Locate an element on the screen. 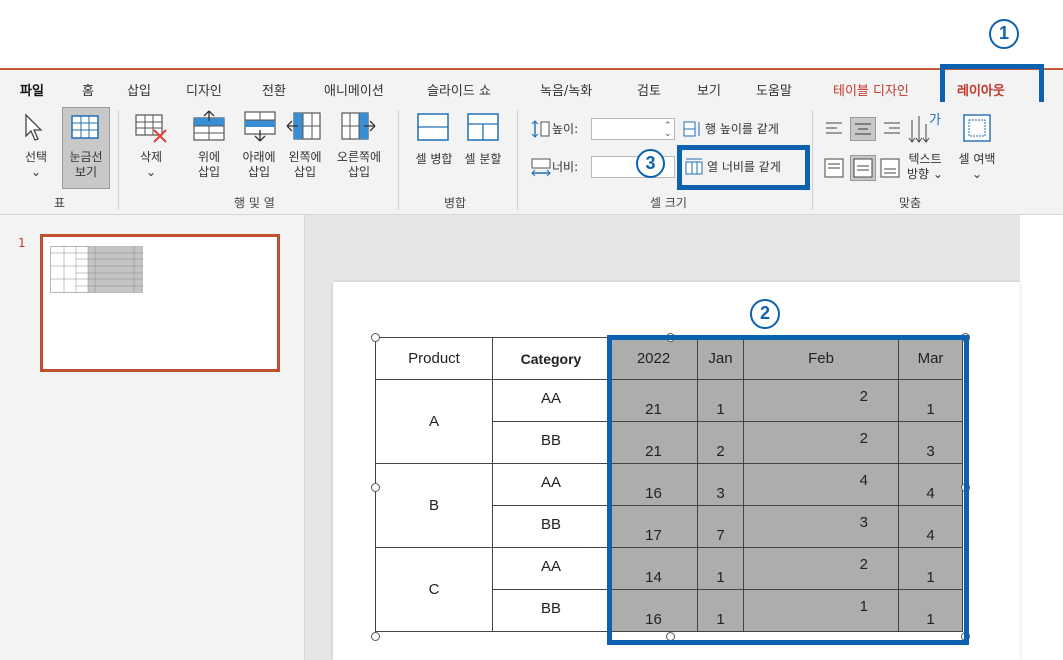 Image resolution: width=1063 pixels, height=660 pixels. tab-home: 홈 is located at coordinates (88, 89).